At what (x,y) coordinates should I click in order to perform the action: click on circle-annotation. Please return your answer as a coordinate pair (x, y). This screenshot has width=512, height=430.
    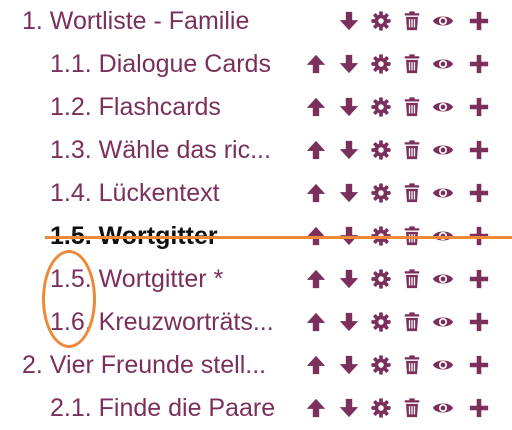
    Looking at the image, I should click on (69, 299).